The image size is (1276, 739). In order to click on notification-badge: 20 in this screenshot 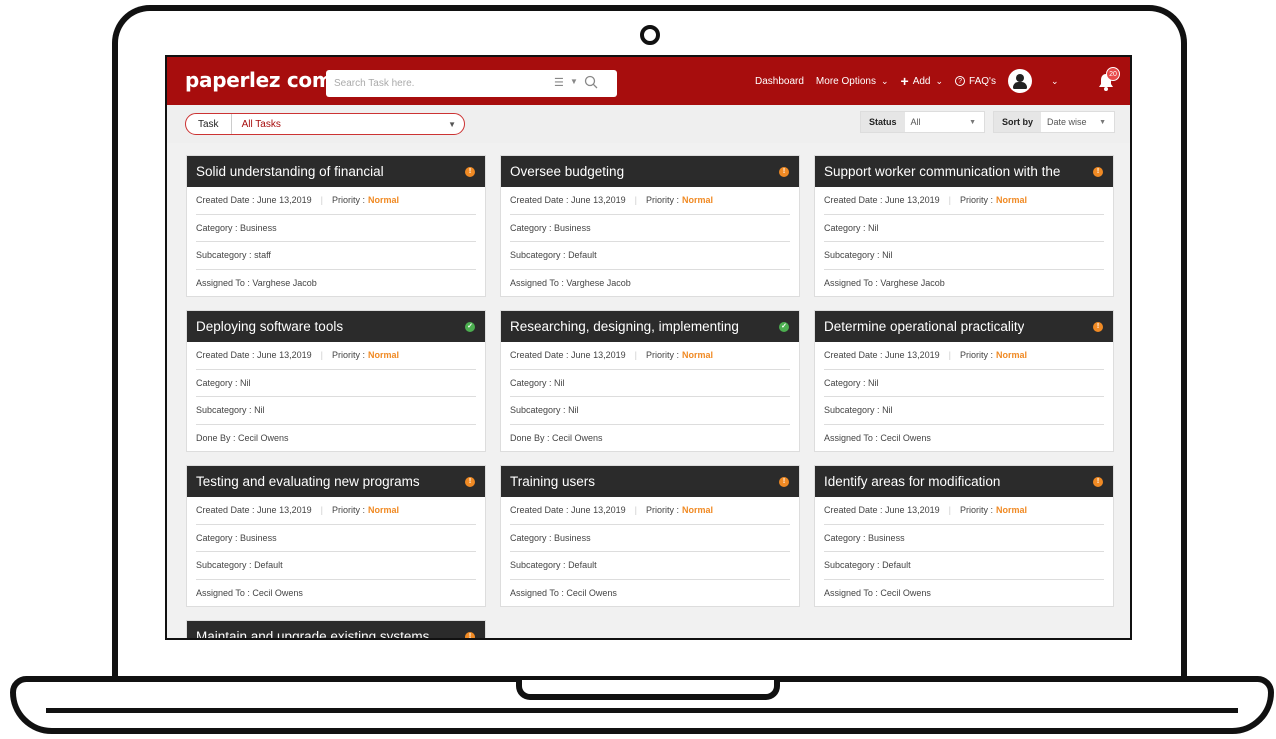, I will do `click(1113, 74)`.